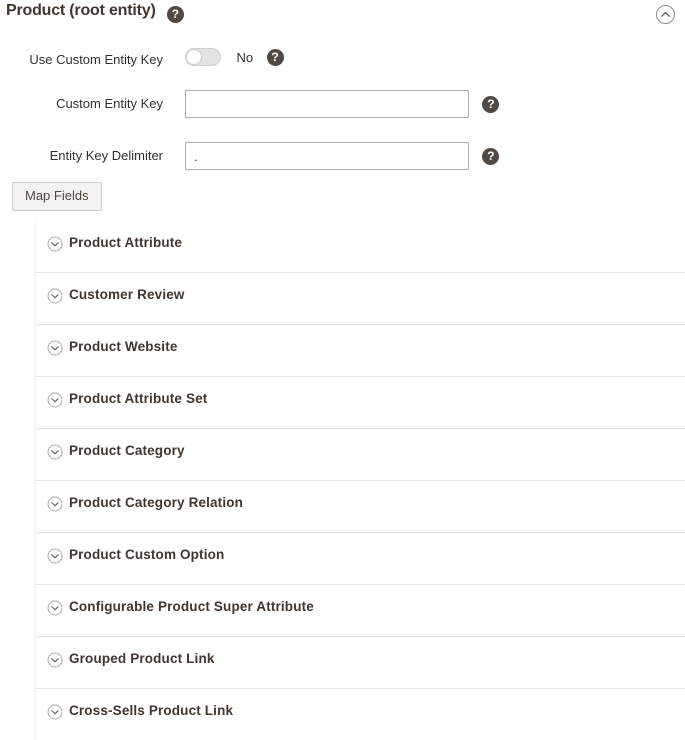  What do you see at coordinates (151, 710) in the screenshot?
I see `section-title: Cross-Sells Product Link` at bounding box center [151, 710].